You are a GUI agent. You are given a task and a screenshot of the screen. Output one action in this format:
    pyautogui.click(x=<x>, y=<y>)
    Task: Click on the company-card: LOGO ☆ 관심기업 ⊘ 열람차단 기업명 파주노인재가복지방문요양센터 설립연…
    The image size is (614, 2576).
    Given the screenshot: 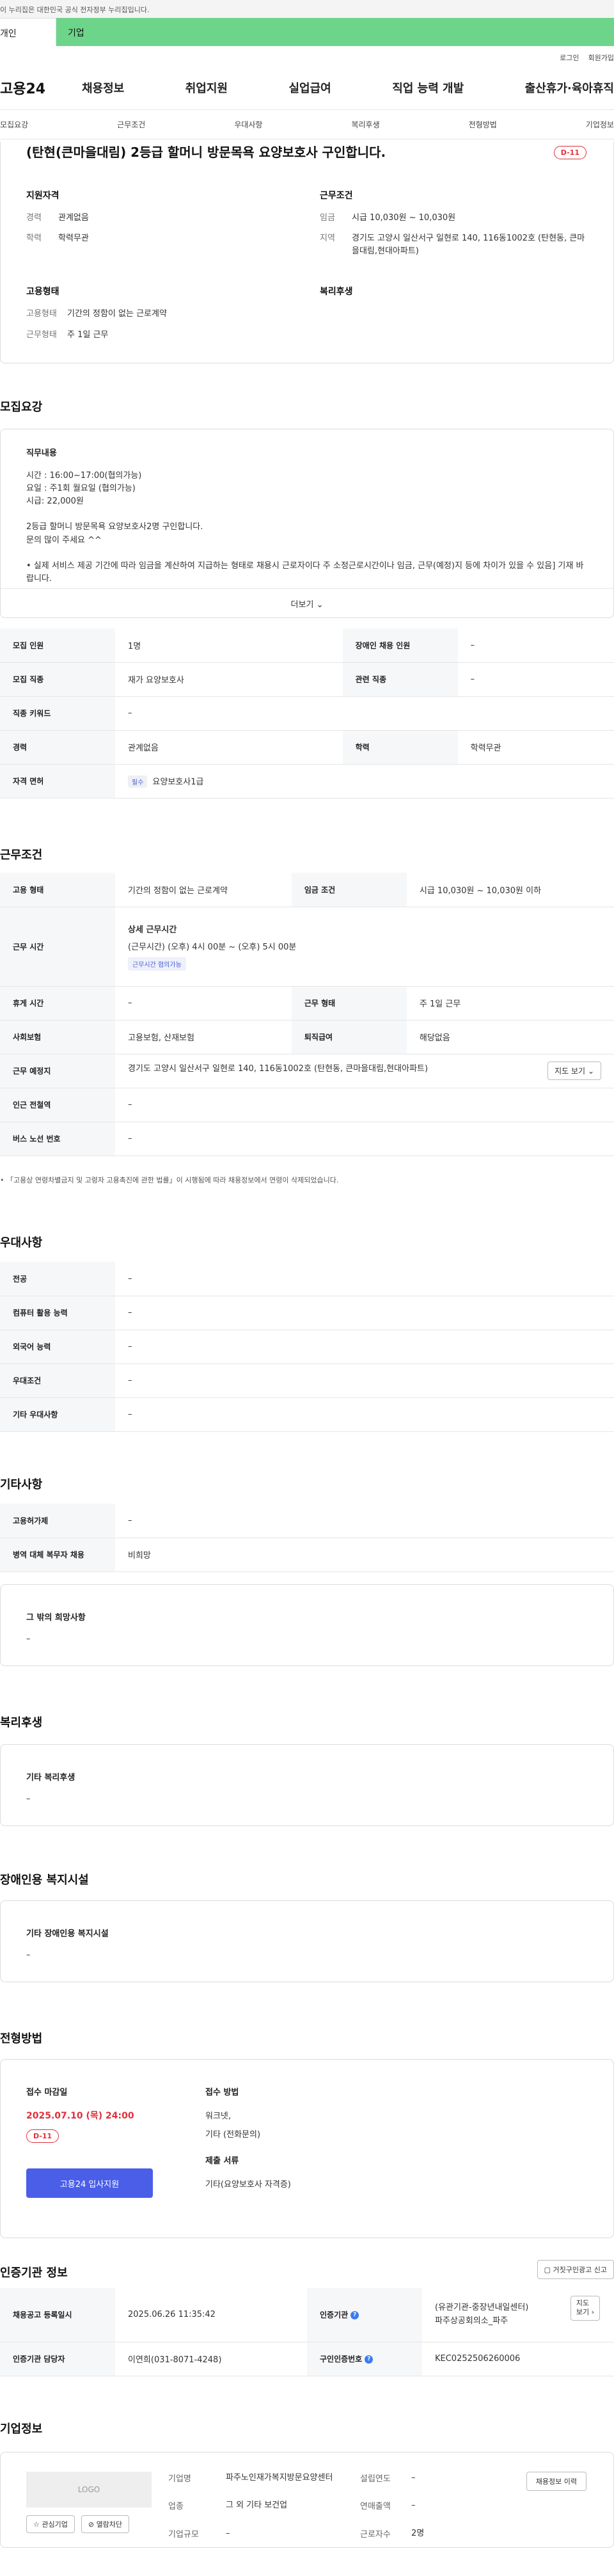 What is the action you would take?
    pyautogui.click(x=307, y=2500)
    